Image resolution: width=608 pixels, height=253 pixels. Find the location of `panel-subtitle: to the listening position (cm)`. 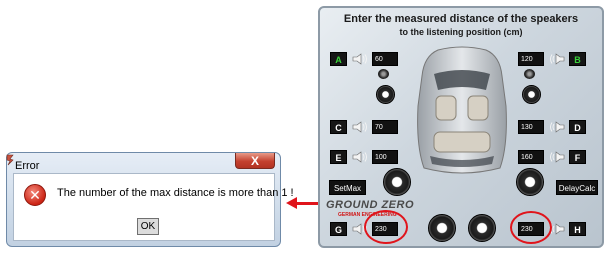

panel-subtitle: to the listening position (cm) is located at coordinates (461, 32).